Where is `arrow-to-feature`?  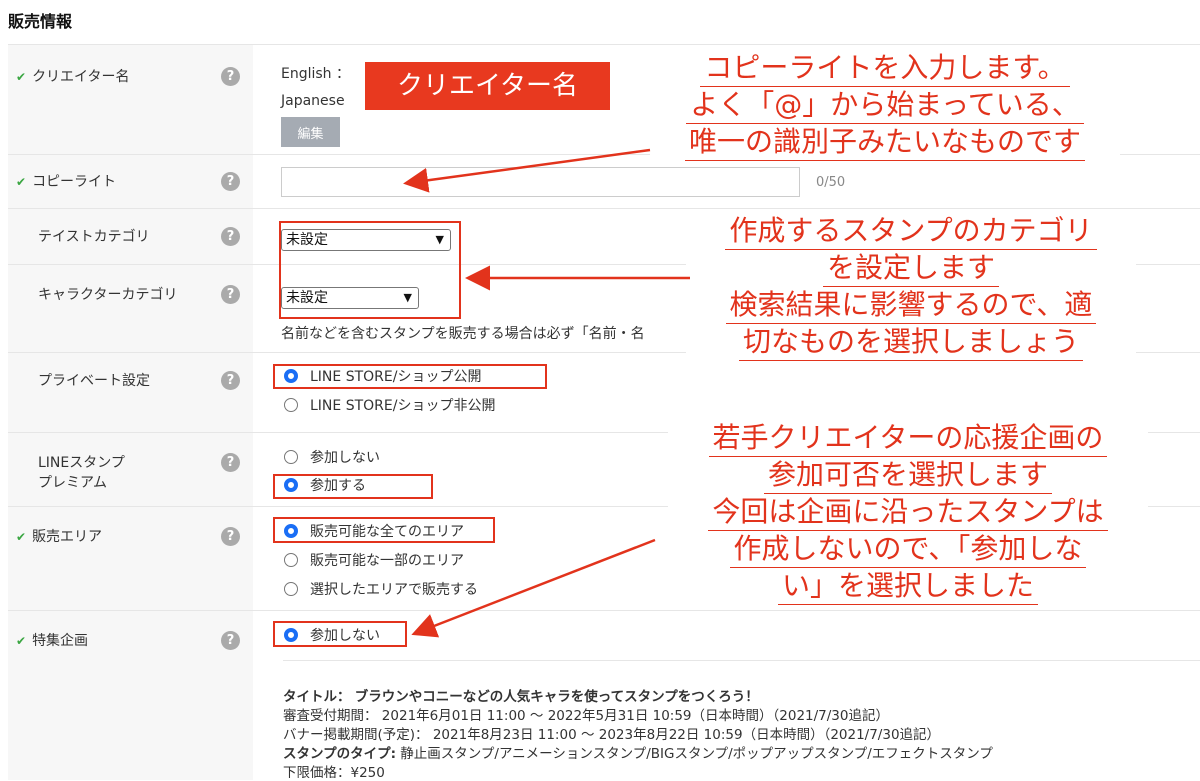 arrow-to-feature is located at coordinates (533, 588).